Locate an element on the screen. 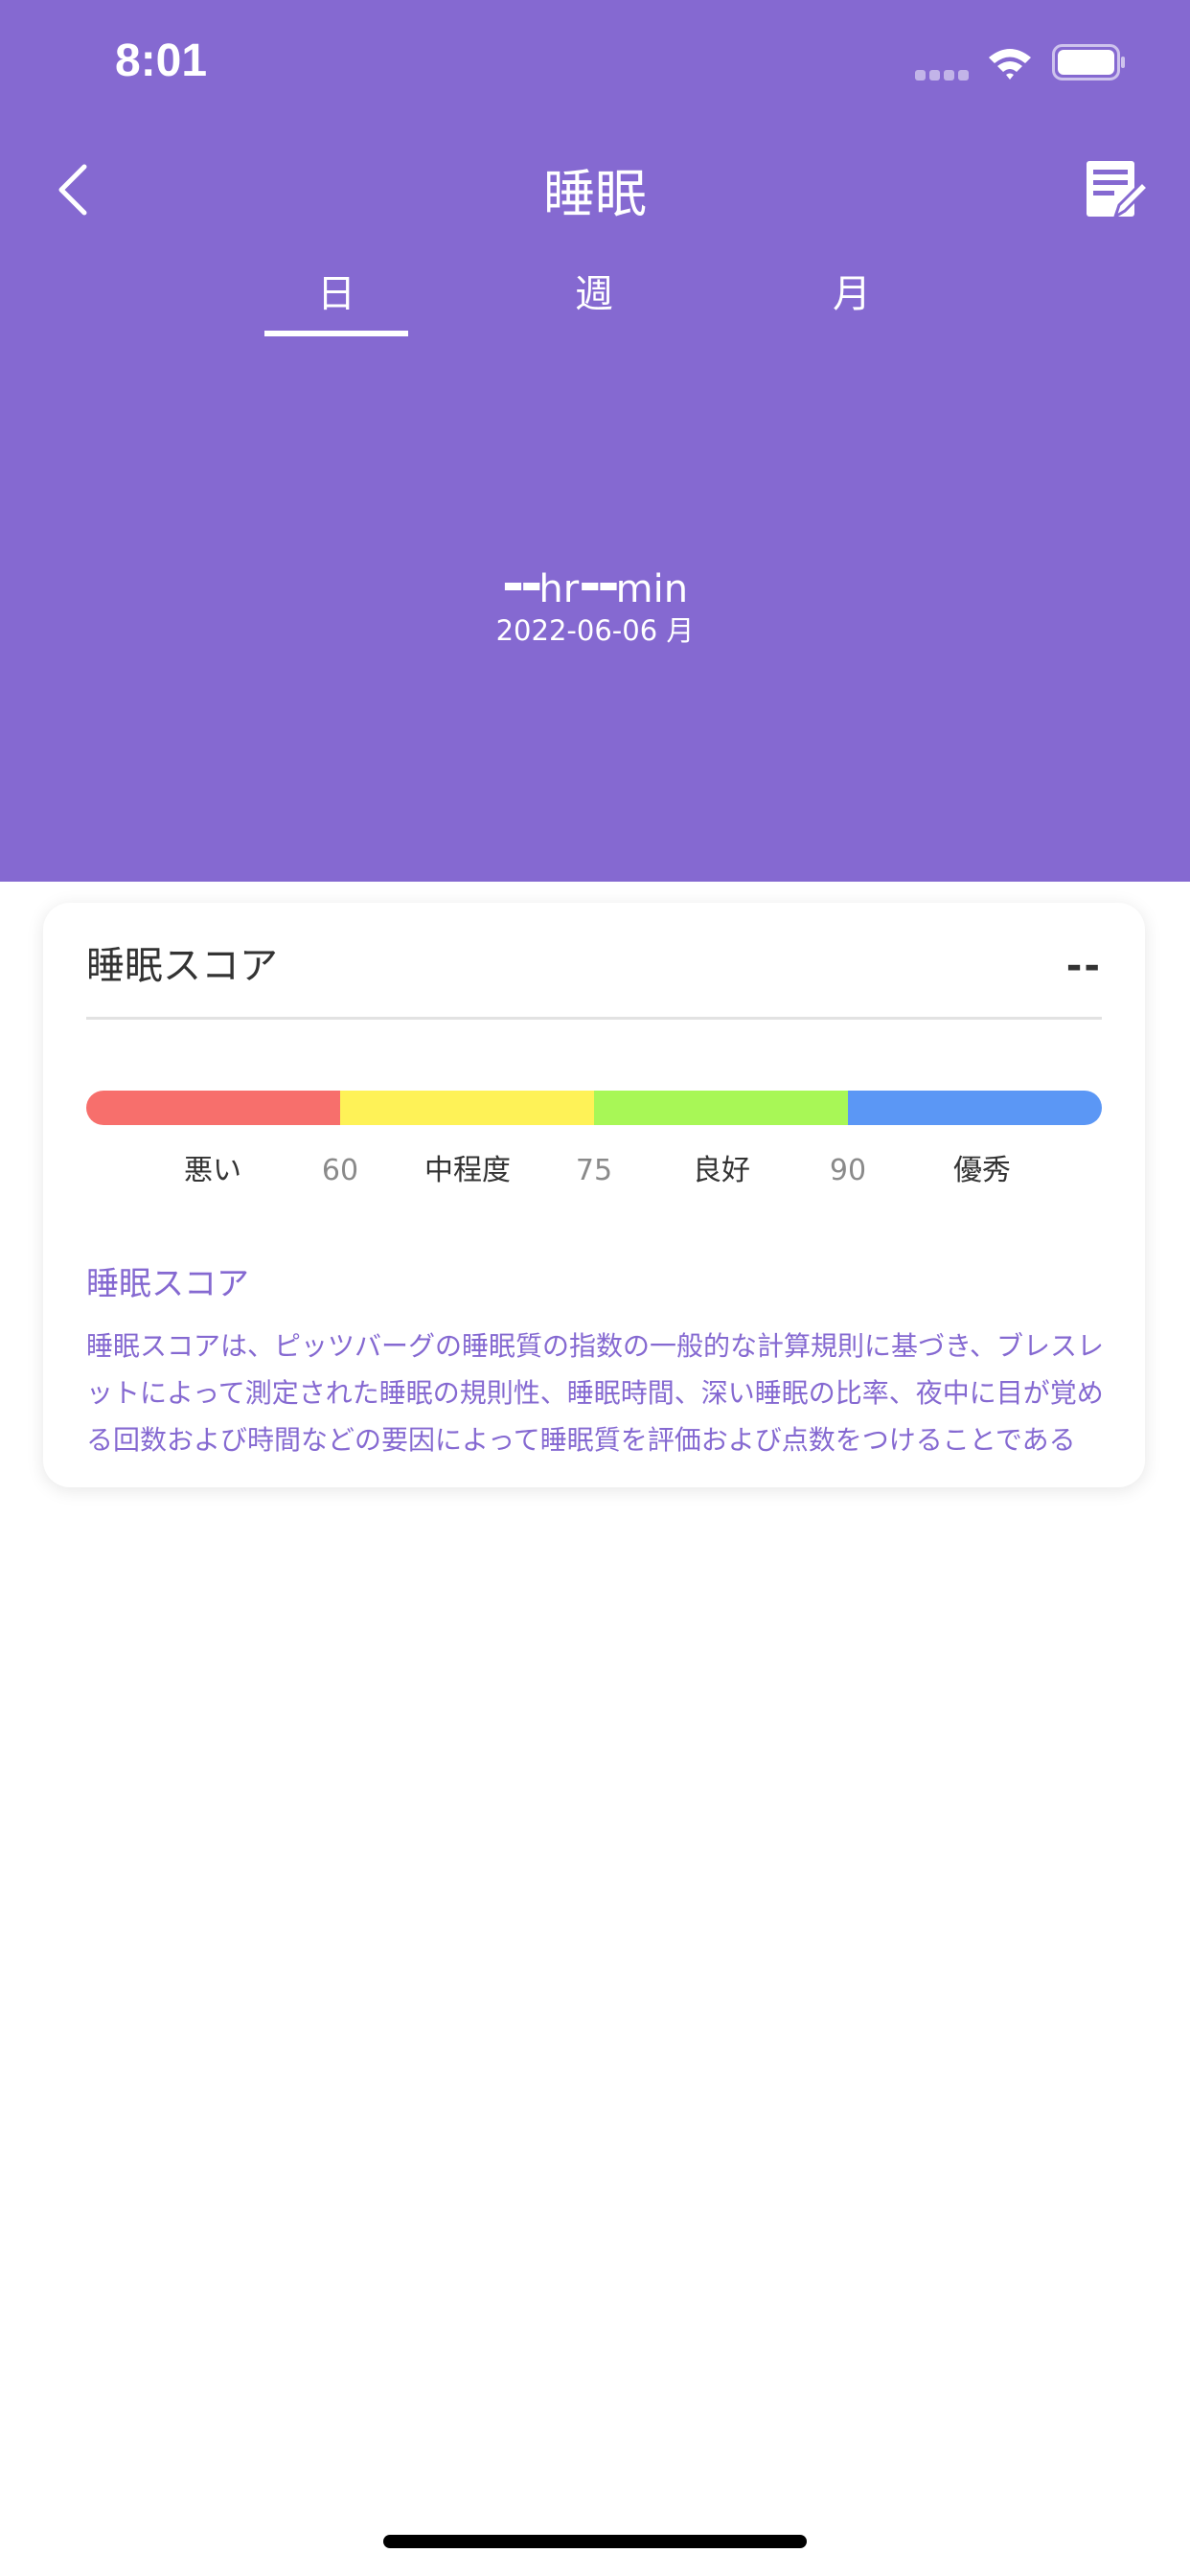  scale-segment-good is located at coordinates (721, 1108).